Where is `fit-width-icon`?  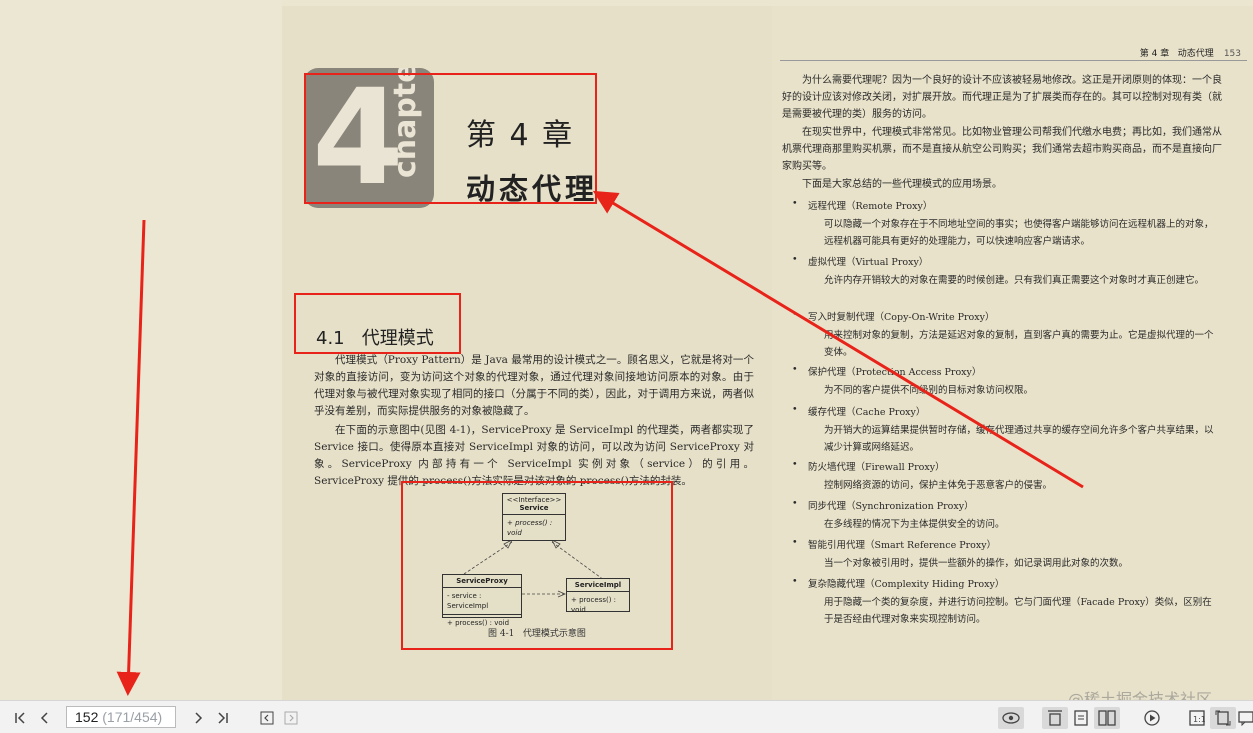
fit-width-icon is located at coordinates (1055, 718).